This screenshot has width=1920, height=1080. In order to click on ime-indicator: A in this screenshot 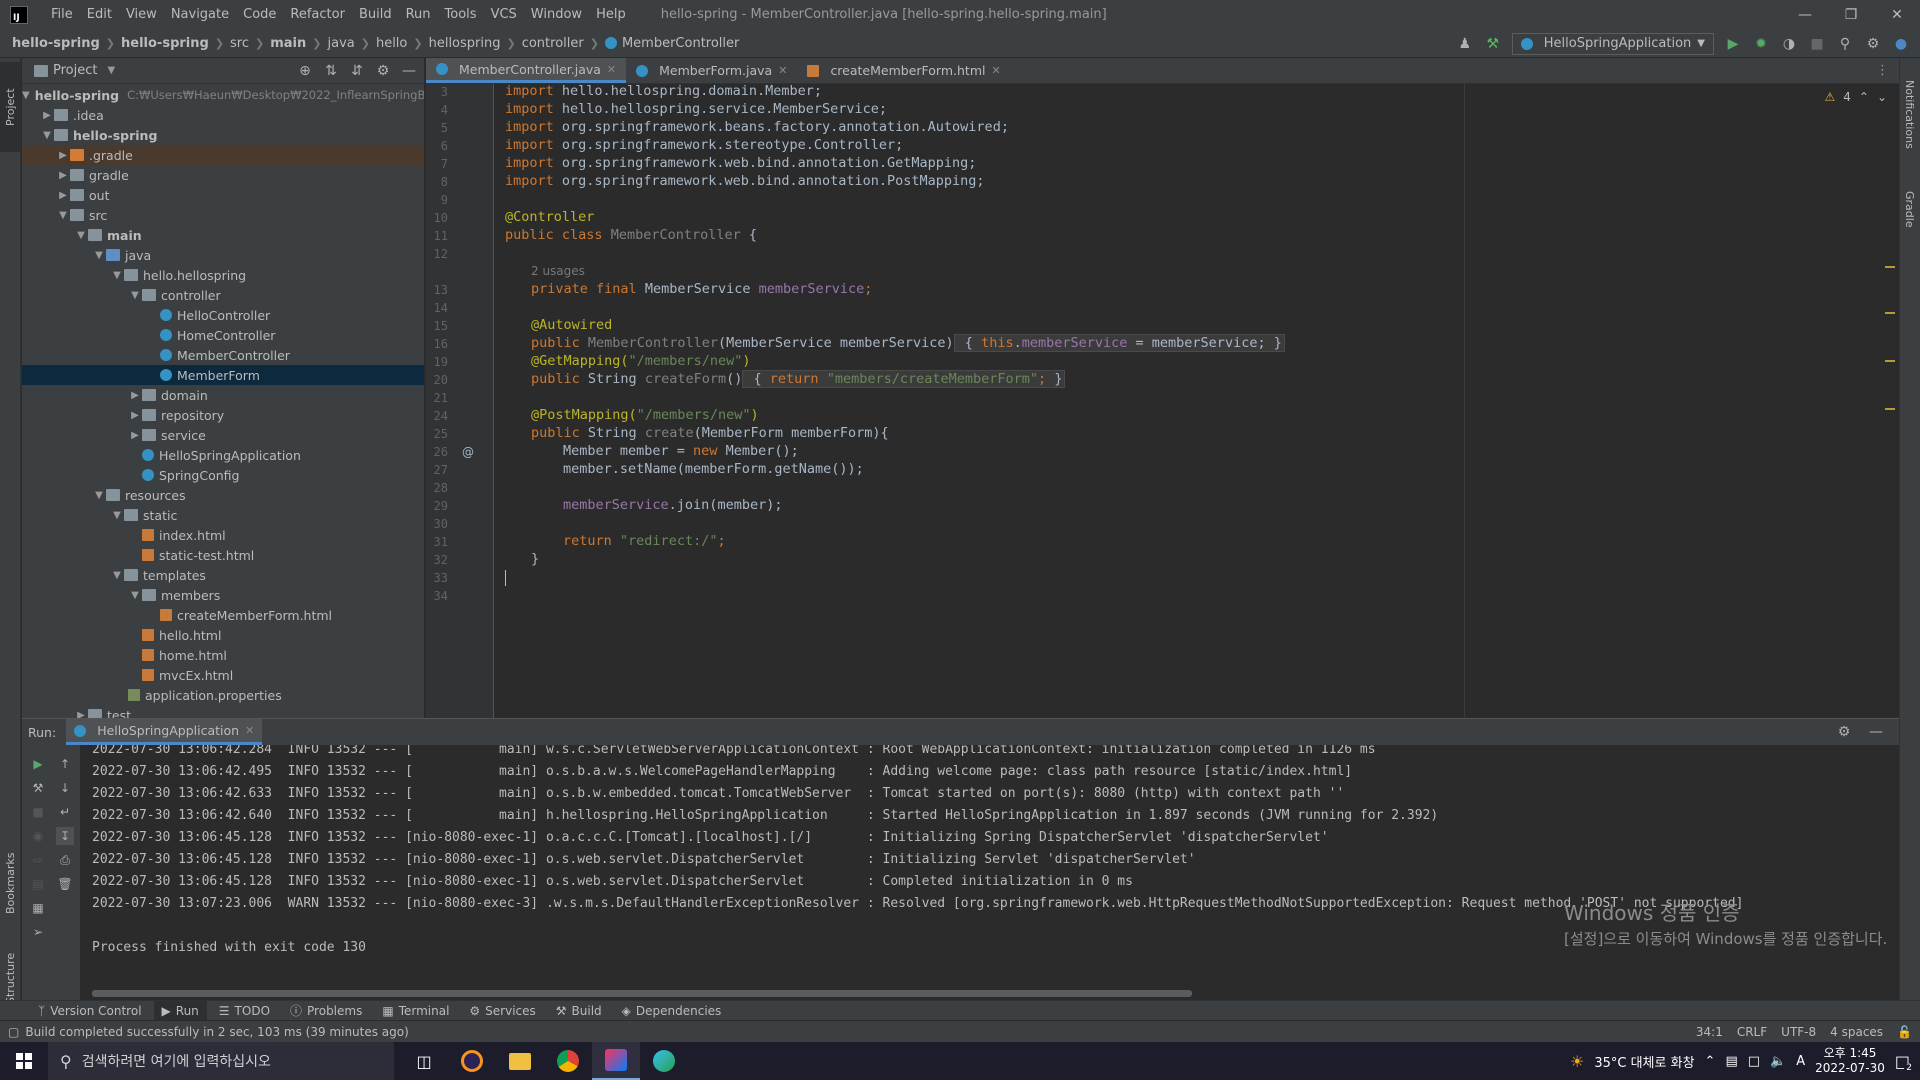, I will do `click(1800, 1061)`.